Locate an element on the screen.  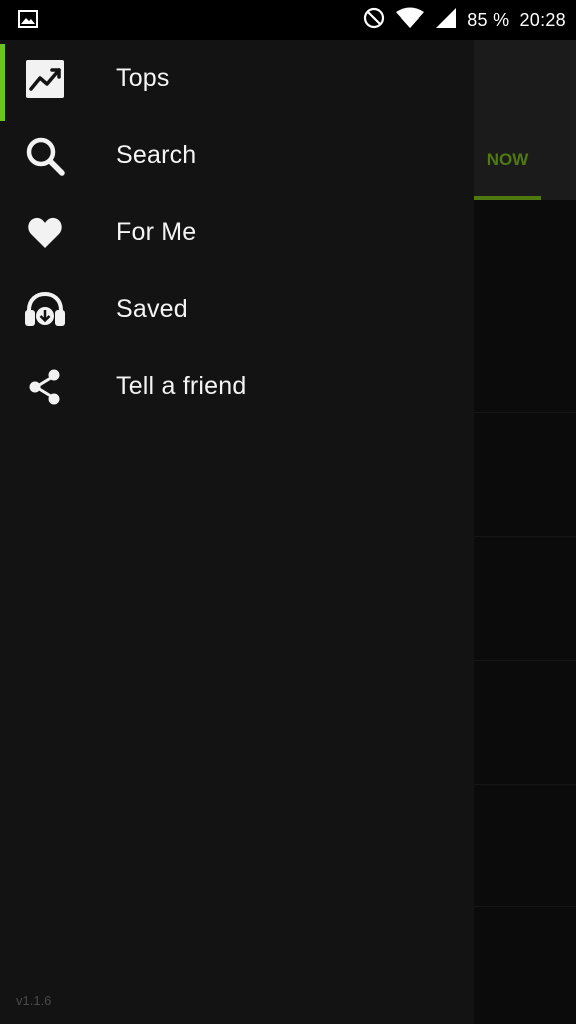
drawer-item-label: Tops is located at coordinates (143, 78).